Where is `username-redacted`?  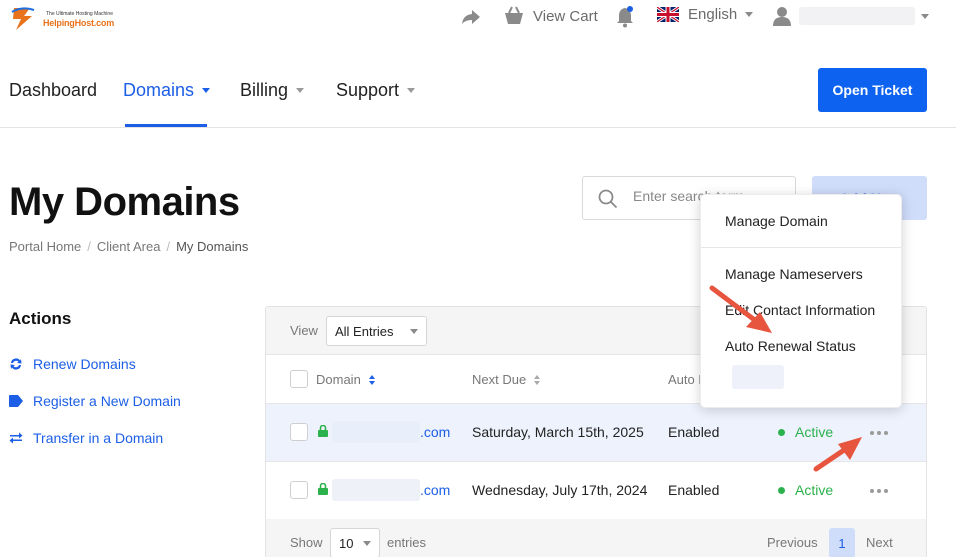
username-redacted is located at coordinates (857, 16).